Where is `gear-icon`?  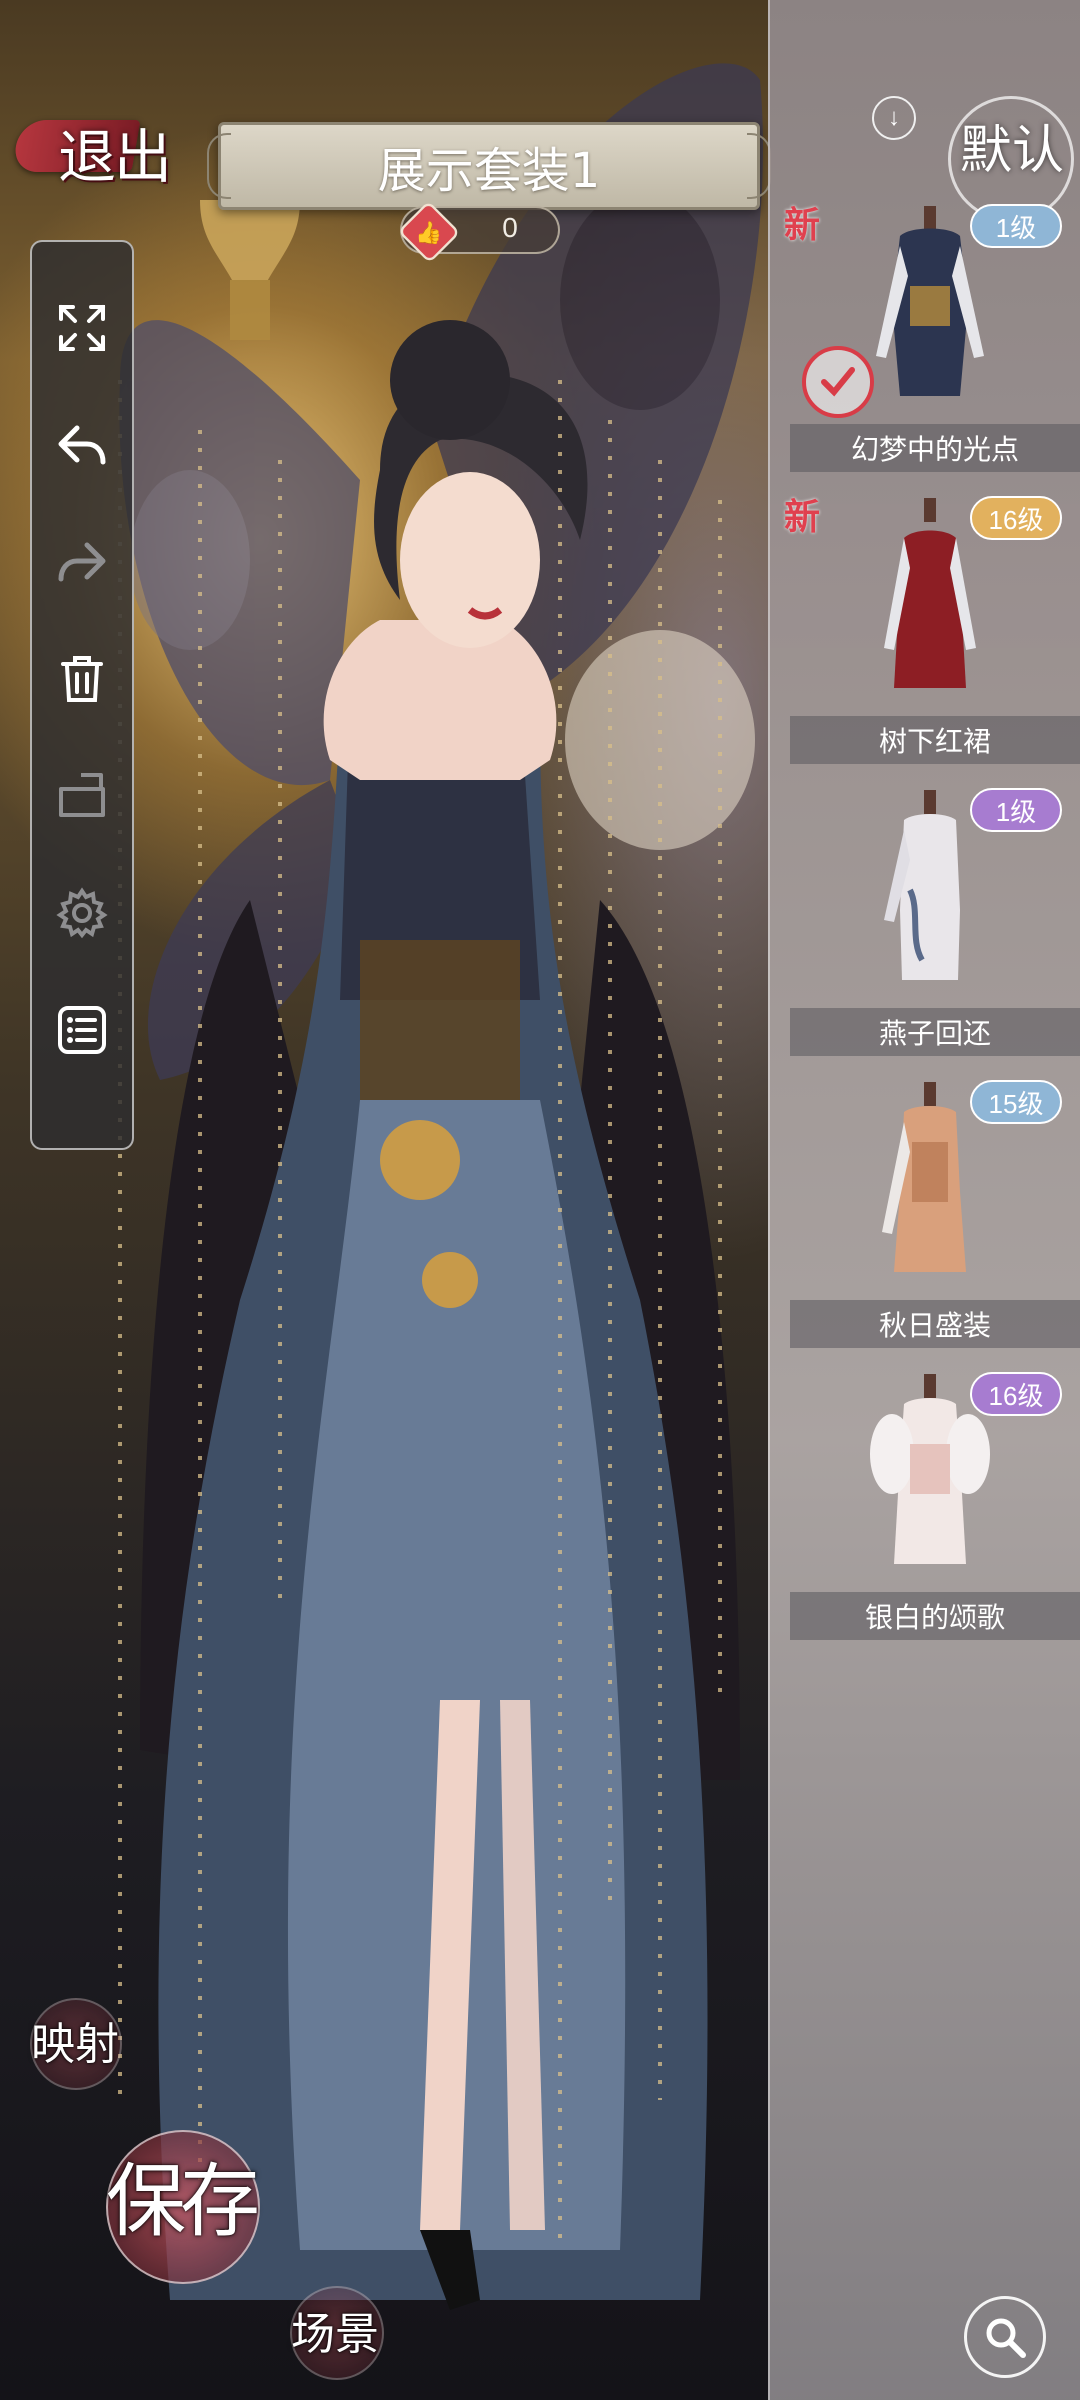 gear-icon is located at coordinates (82, 913).